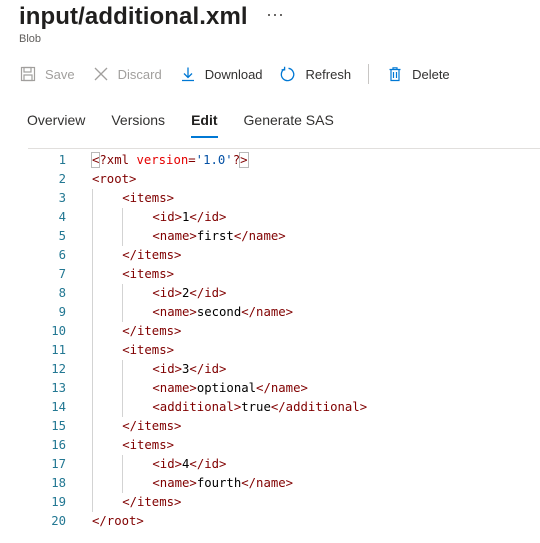 The image size is (540, 543). Describe the element at coordinates (284, 198) in the screenshot. I see `code-line: 3 <items>` at that location.